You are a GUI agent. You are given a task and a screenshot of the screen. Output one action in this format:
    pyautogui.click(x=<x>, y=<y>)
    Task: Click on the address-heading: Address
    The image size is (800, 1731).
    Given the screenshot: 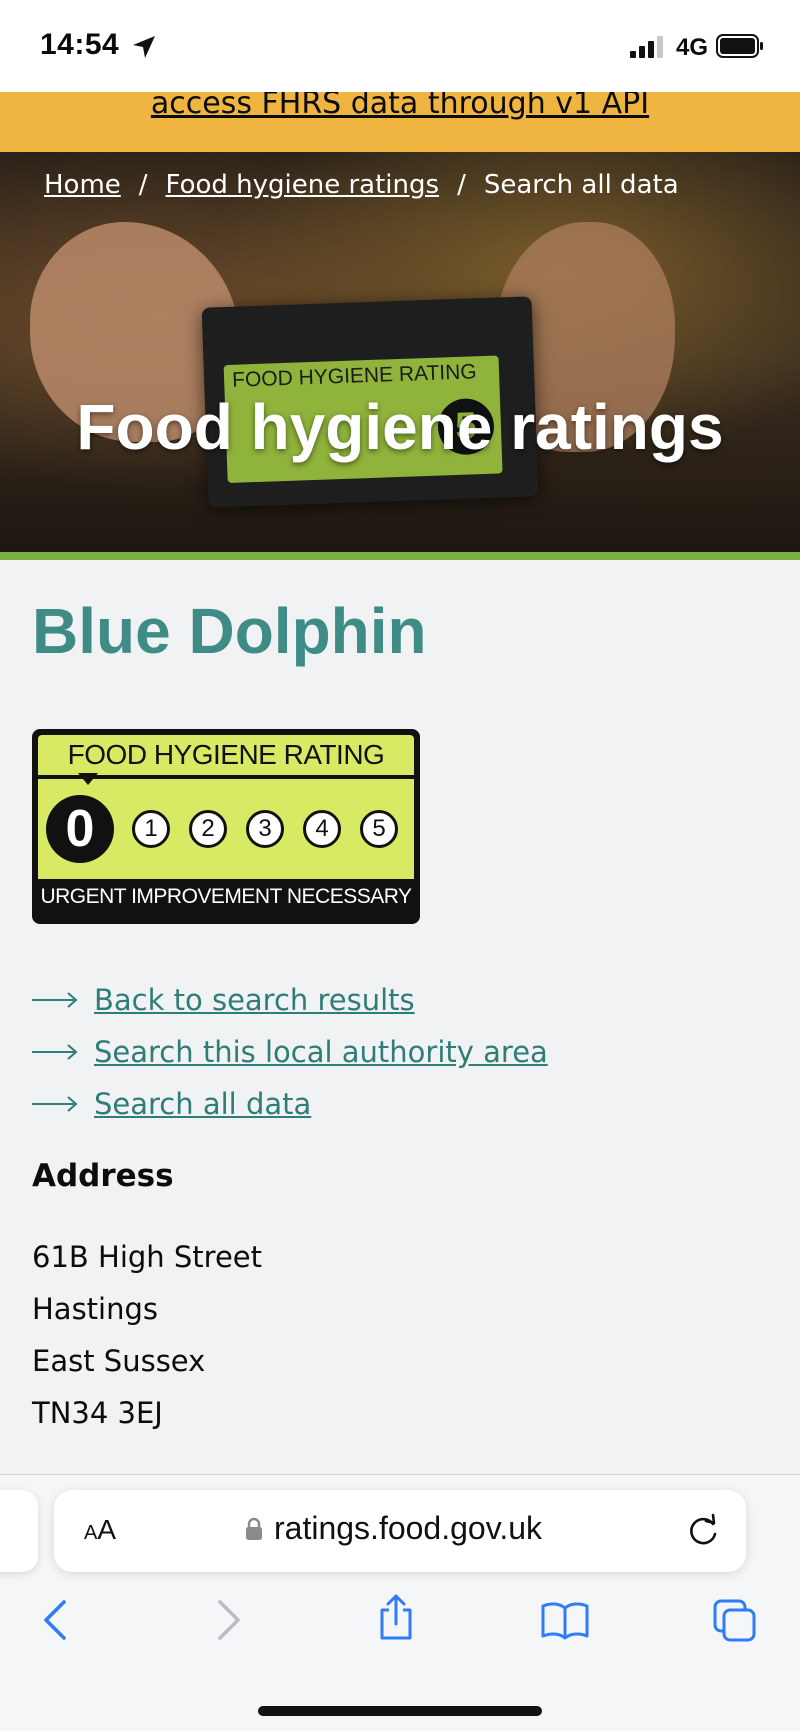 What is the action you would take?
    pyautogui.click(x=103, y=1176)
    